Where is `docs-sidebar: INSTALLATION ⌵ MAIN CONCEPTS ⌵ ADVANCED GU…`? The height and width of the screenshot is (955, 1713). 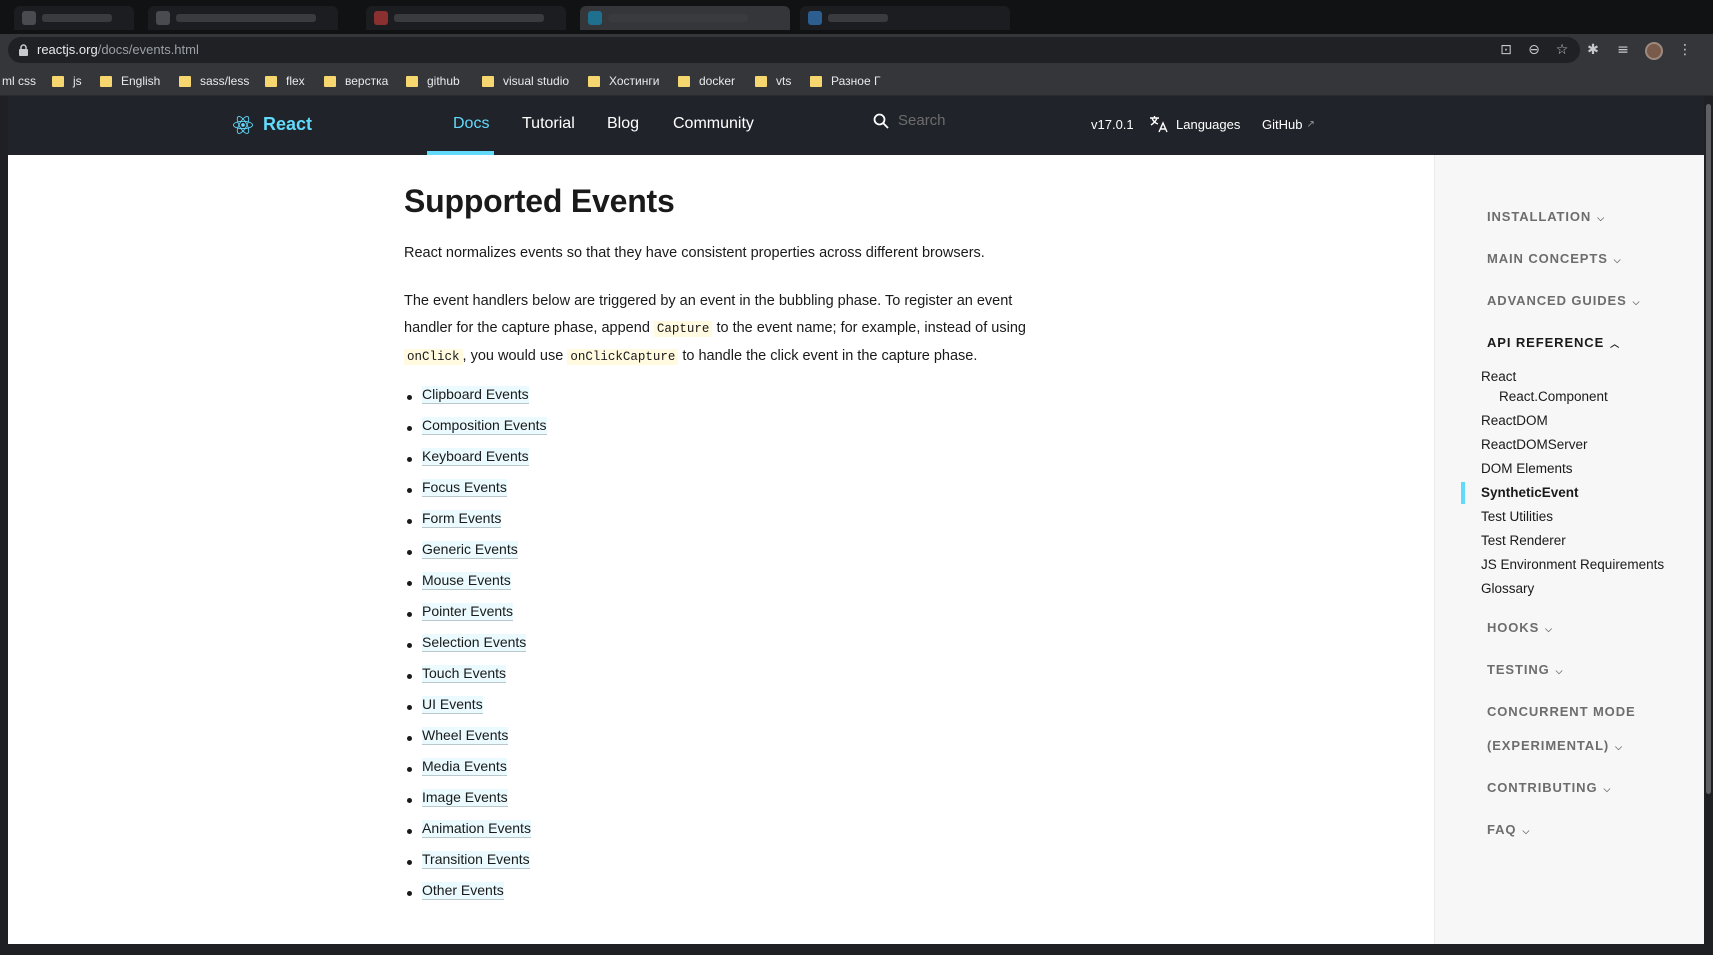 docs-sidebar: INSTALLATION ⌵ MAIN CONCEPTS ⌵ ADVANCED GU… is located at coordinates (1569, 549).